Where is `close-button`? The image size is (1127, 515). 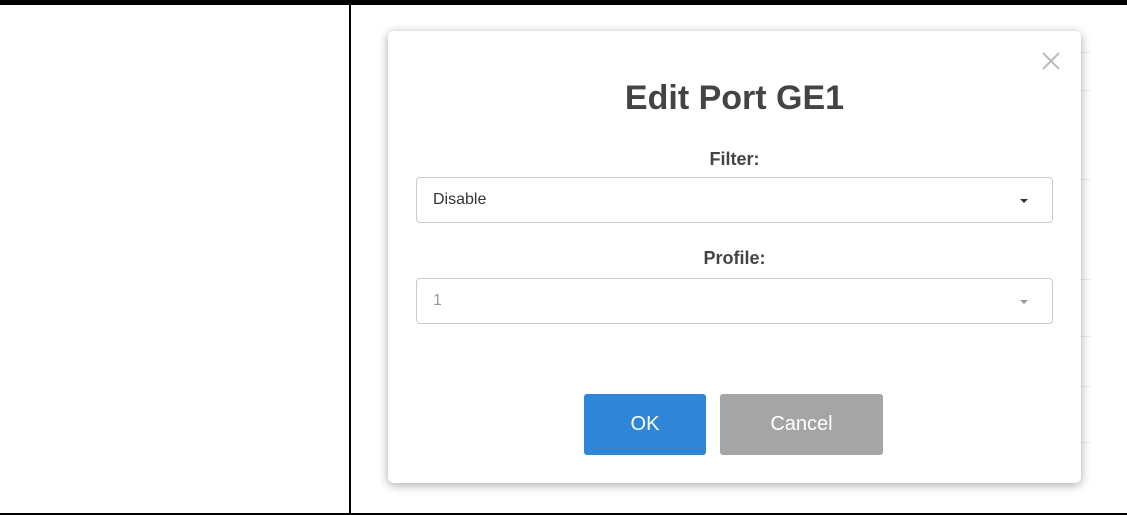 close-button is located at coordinates (1051, 61).